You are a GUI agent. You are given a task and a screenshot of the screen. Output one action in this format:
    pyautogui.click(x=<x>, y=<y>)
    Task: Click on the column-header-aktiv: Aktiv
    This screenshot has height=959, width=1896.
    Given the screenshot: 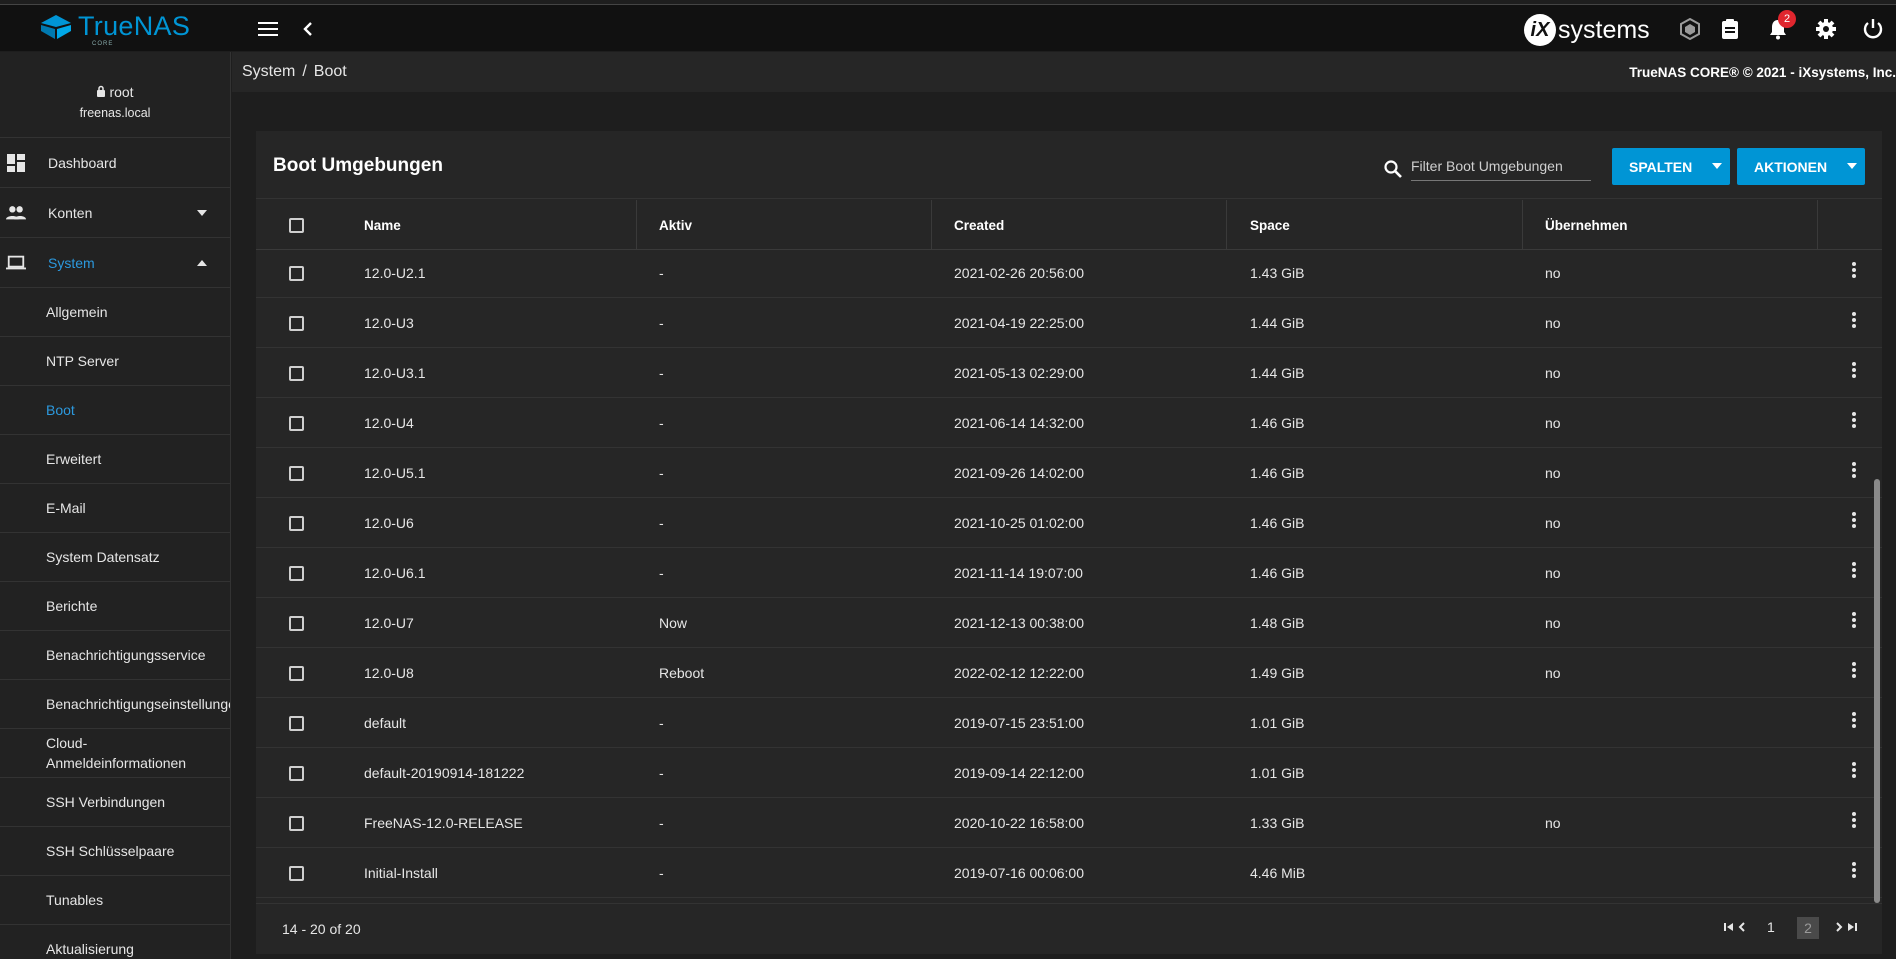 What is the action you would take?
    pyautogui.click(x=675, y=225)
    